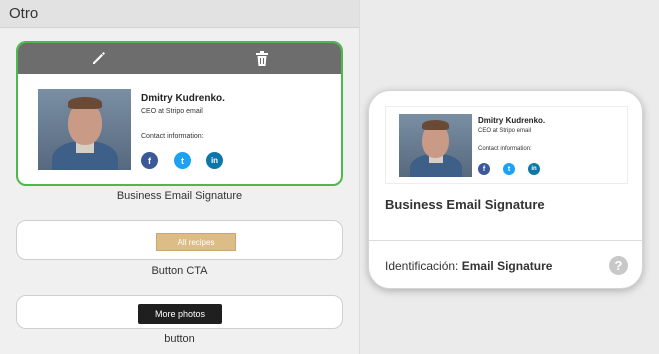 The image size is (659, 354). I want to click on popup-identification: Identificación: Email Signature, so click(468, 266).